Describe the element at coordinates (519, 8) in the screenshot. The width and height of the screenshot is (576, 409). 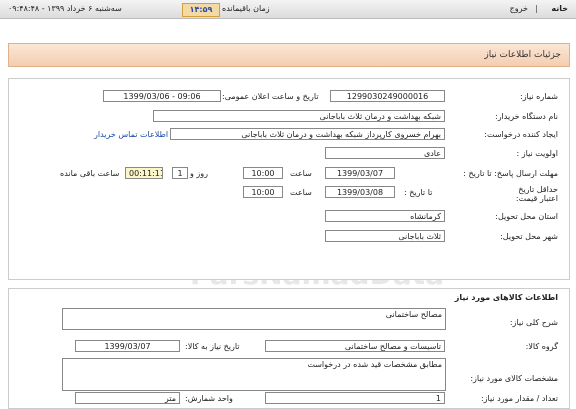
I see `exit-link: خروج` at that location.